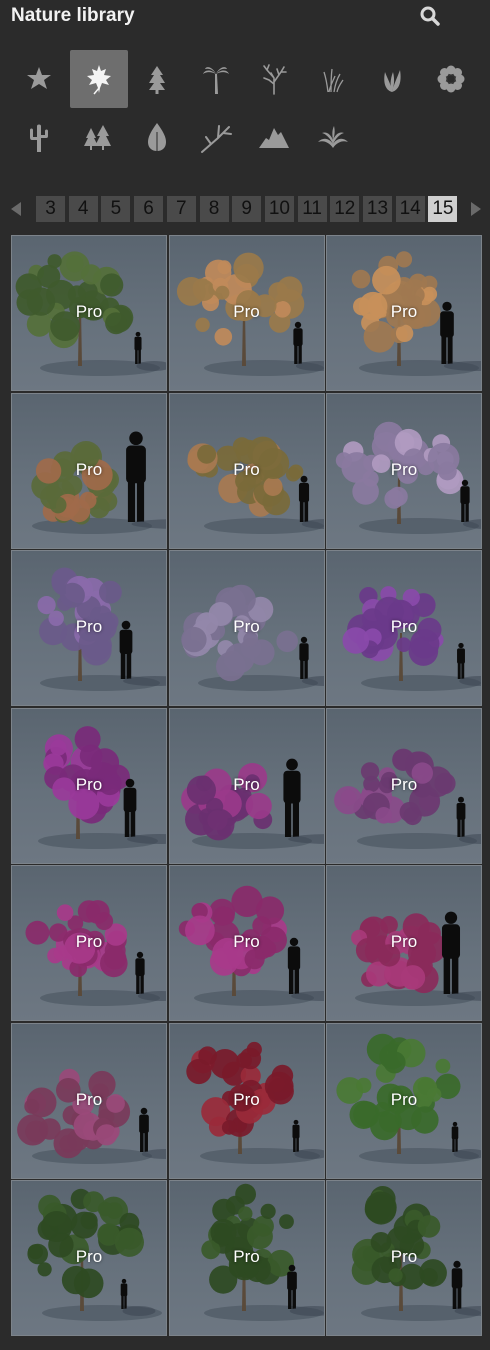 This screenshot has height=1350, width=490. I want to click on page-button: 6, so click(149, 209).